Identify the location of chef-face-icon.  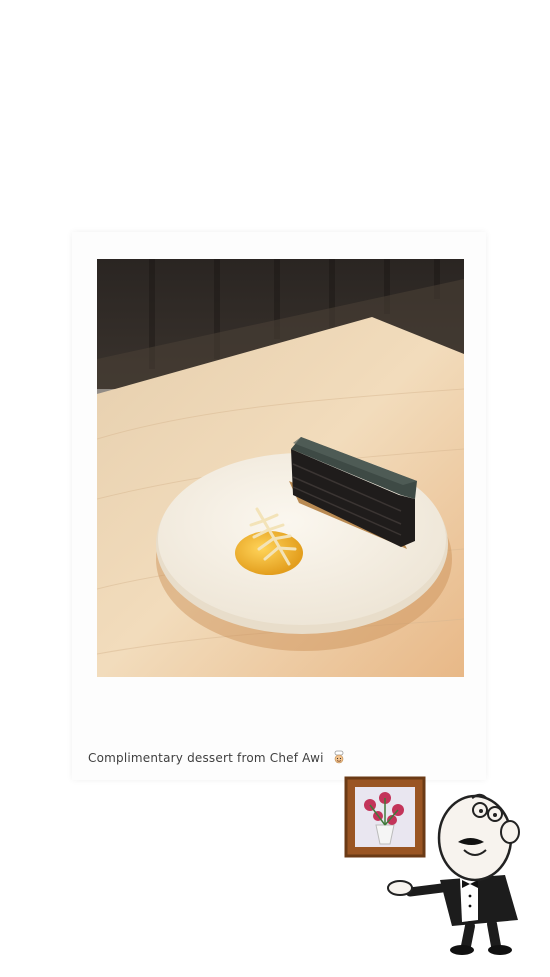
(339, 757).